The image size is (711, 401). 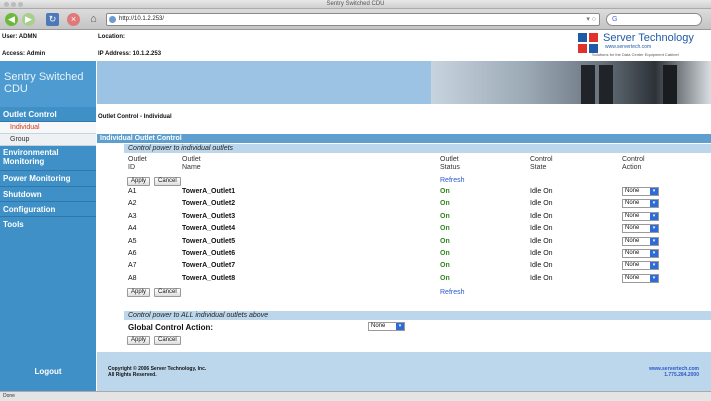 What do you see at coordinates (571, 82) in the screenshot?
I see `datacenter-photo` at bounding box center [571, 82].